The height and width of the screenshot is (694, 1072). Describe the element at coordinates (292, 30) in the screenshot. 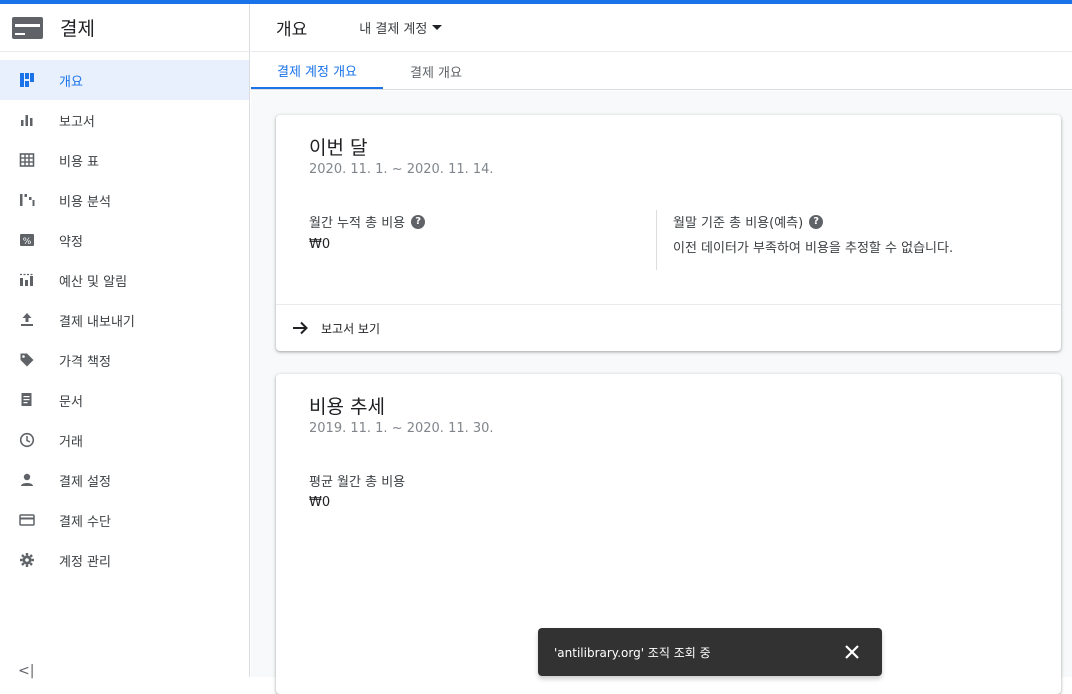

I see `page-title: 개요` at that location.